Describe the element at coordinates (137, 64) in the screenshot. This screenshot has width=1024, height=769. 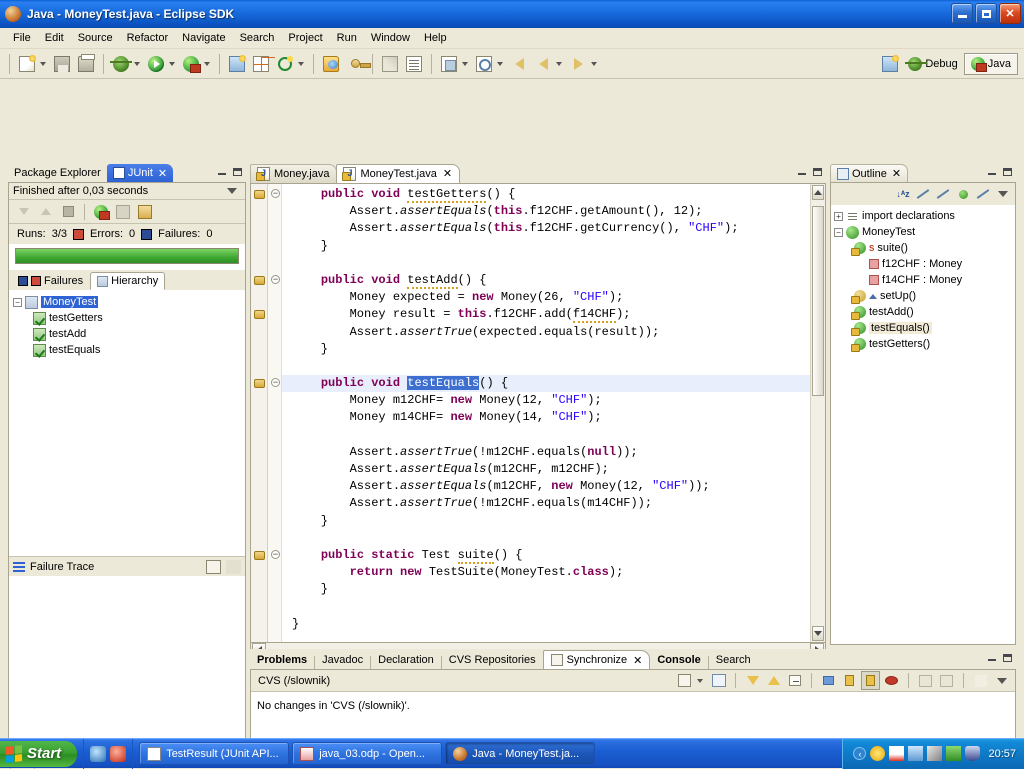
I see `debug-dropdown-icon` at that location.